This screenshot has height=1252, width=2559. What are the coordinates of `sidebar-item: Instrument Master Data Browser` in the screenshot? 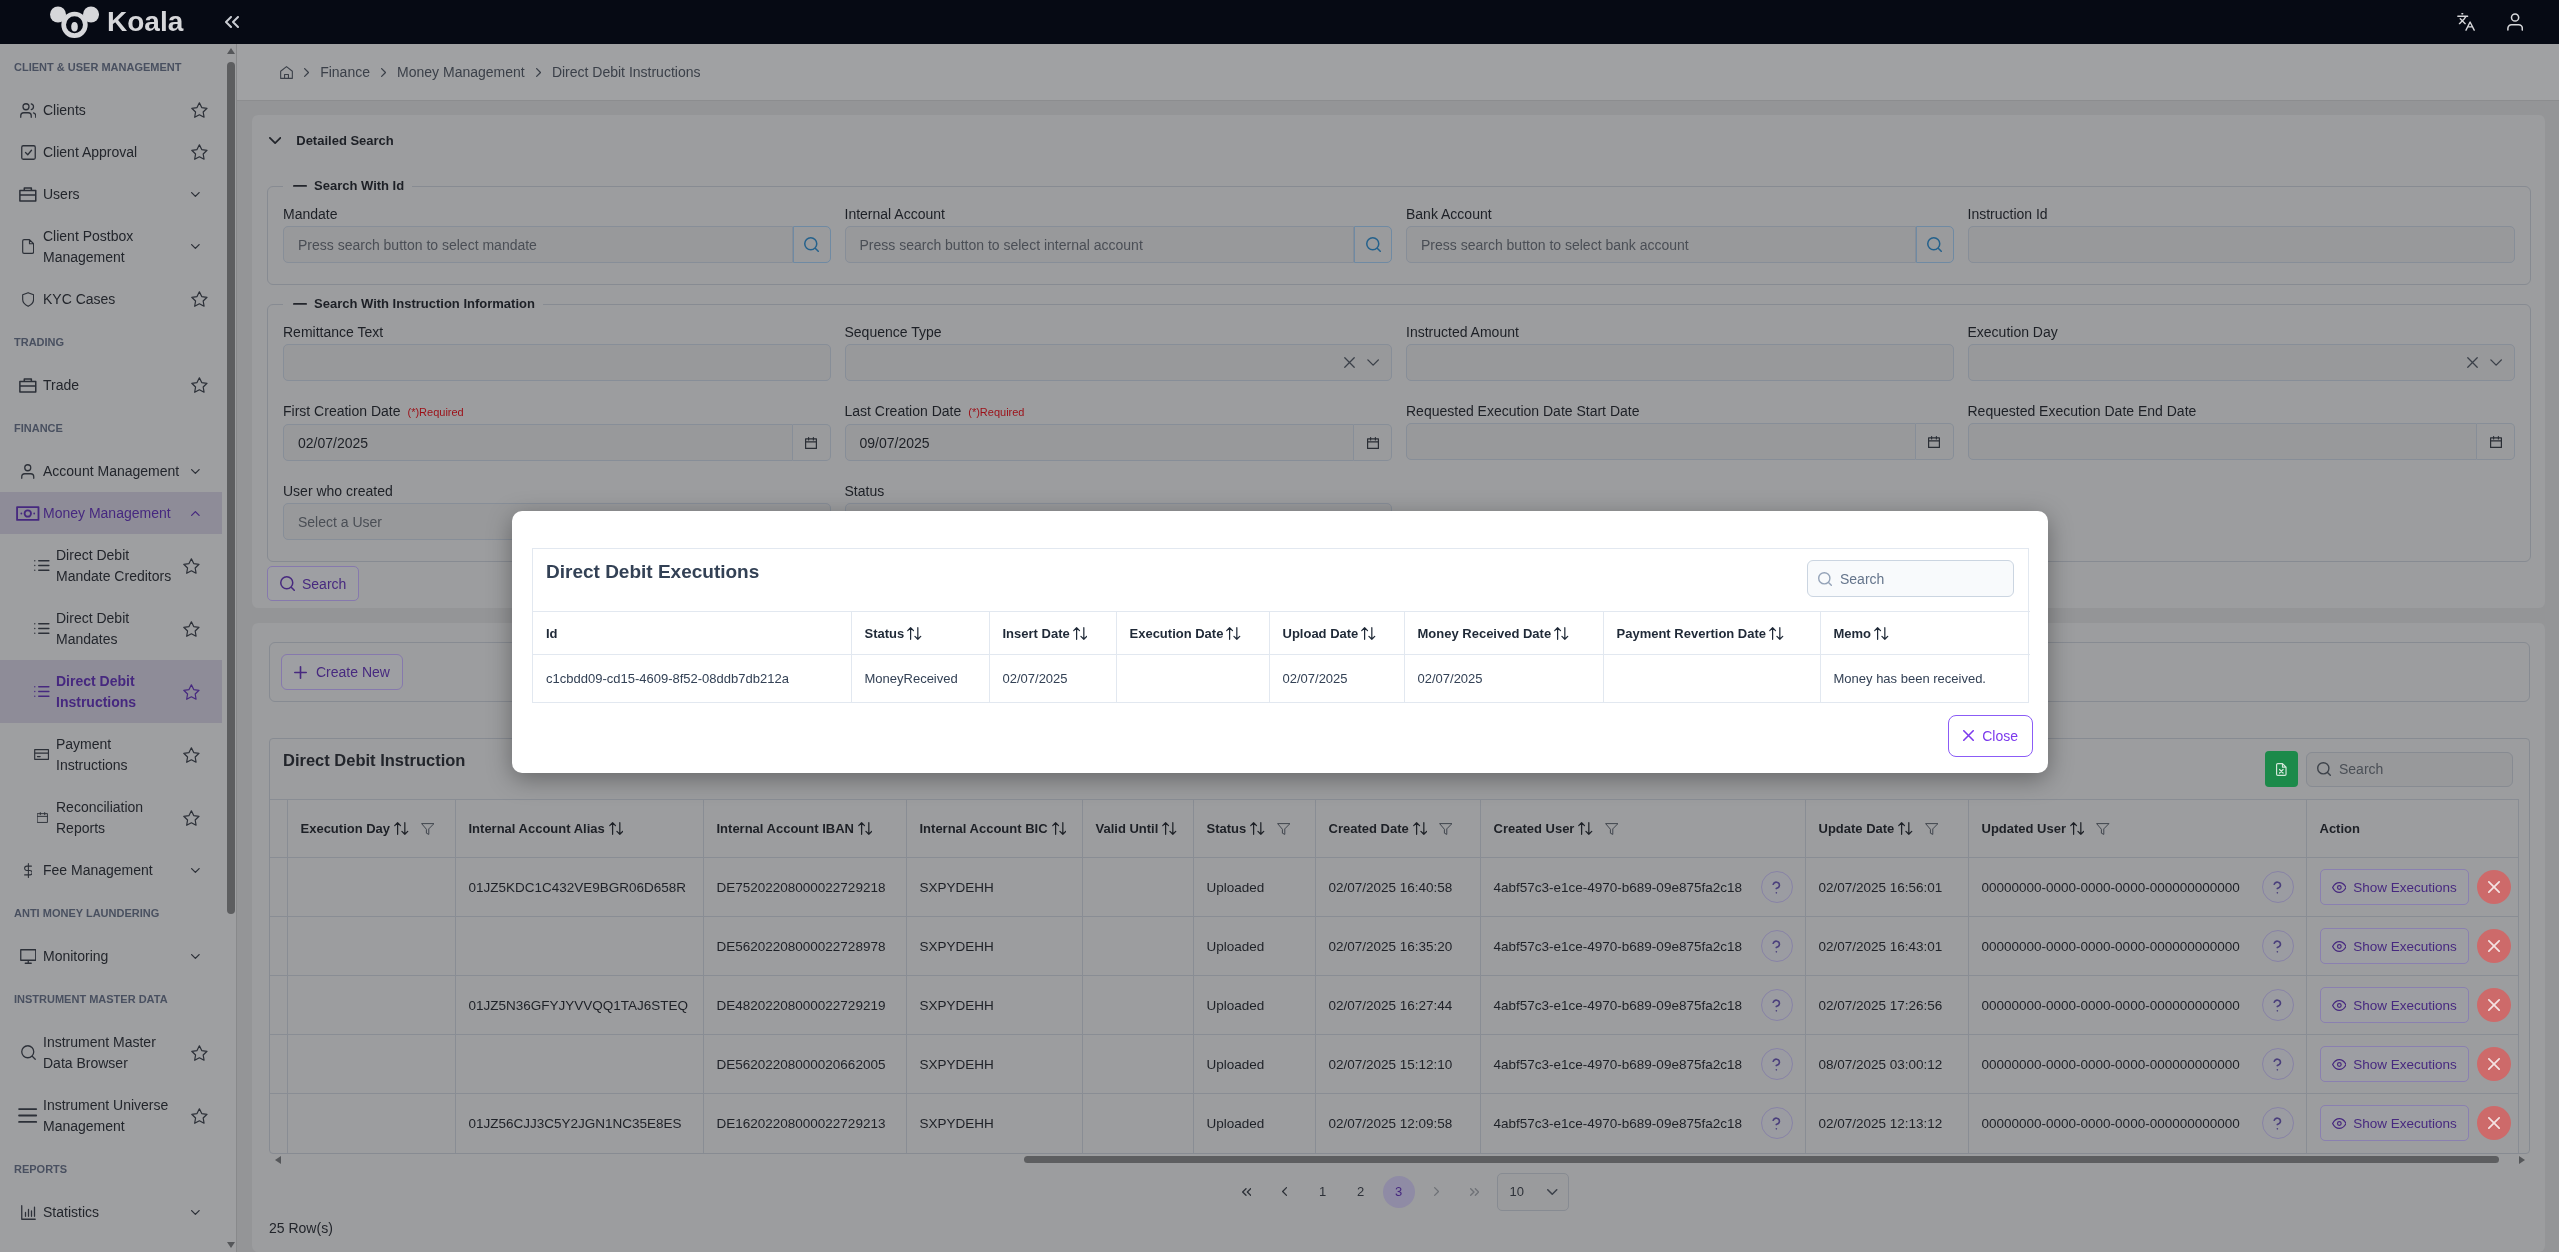 It's located at (111, 1052).